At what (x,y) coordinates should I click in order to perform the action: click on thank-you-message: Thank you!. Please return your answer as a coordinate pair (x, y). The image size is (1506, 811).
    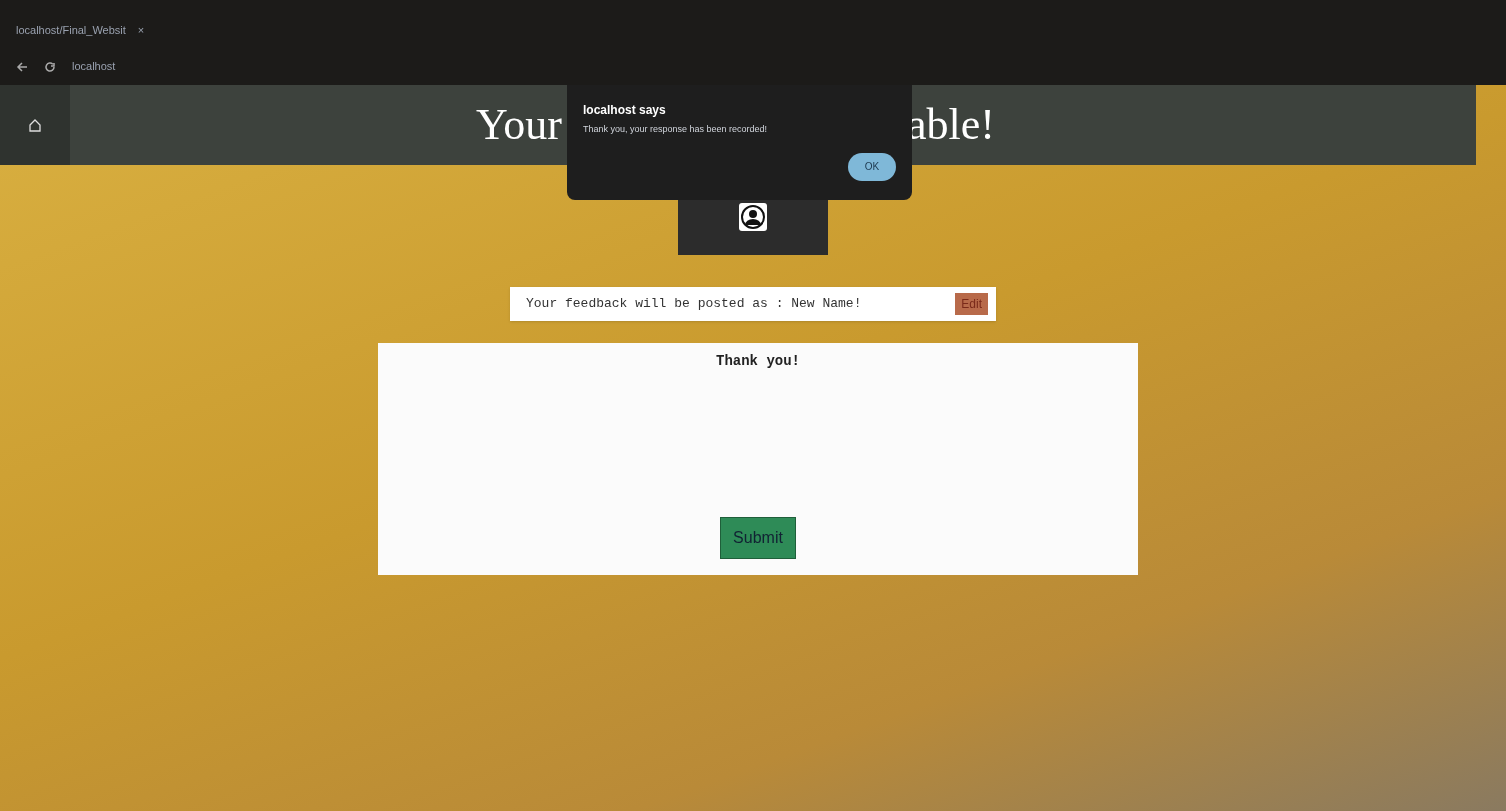
    Looking at the image, I should click on (758, 361).